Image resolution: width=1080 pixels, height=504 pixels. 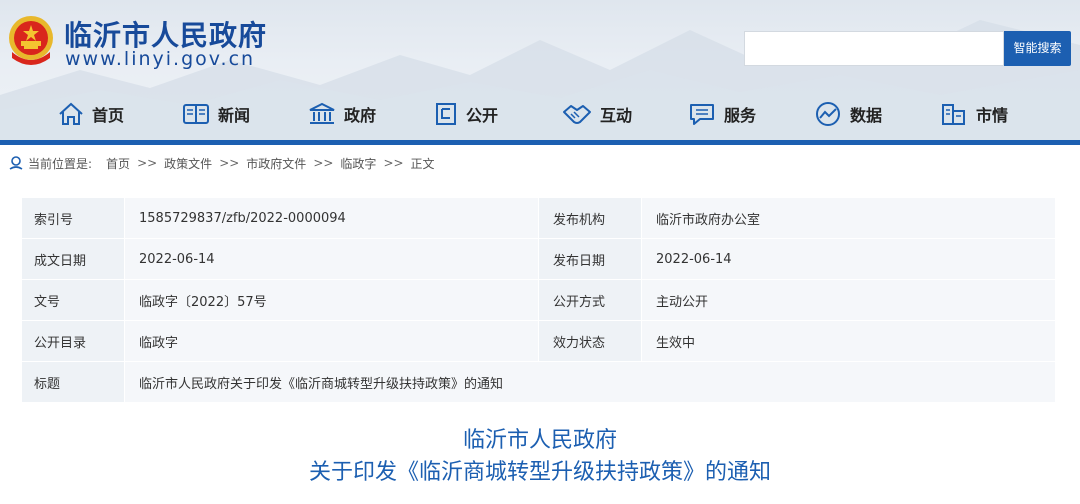 What do you see at coordinates (342, 114) in the screenshot?
I see `nav-item-government: 政府` at bounding box center [342, 114].